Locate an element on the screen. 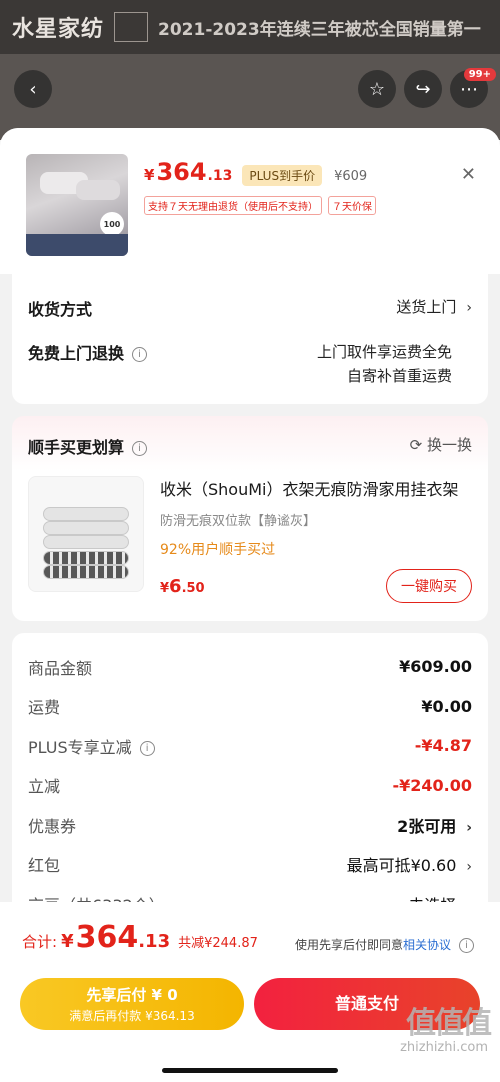  back-icon: ‹ is located at coordinates (33, 89).